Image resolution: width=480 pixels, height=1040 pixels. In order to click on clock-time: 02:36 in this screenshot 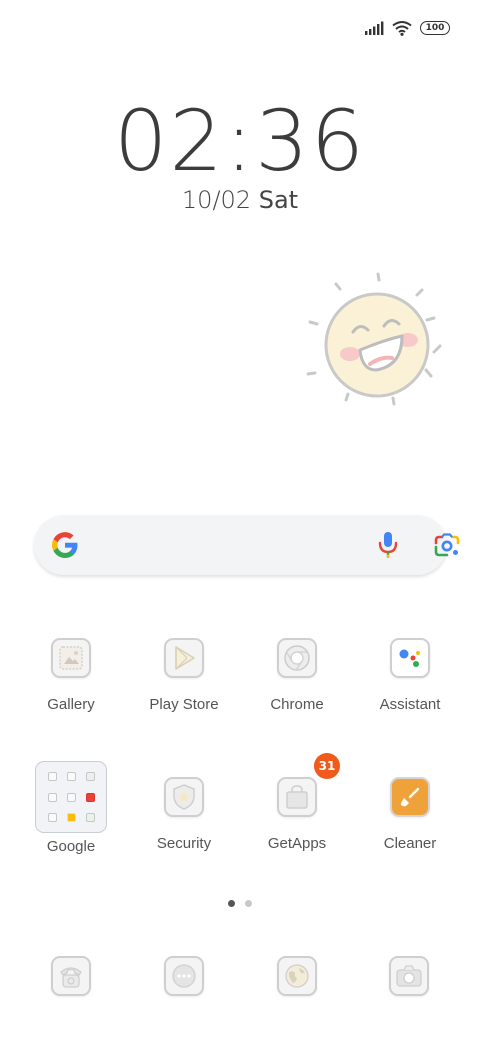, I will do `click(240, 141)`.